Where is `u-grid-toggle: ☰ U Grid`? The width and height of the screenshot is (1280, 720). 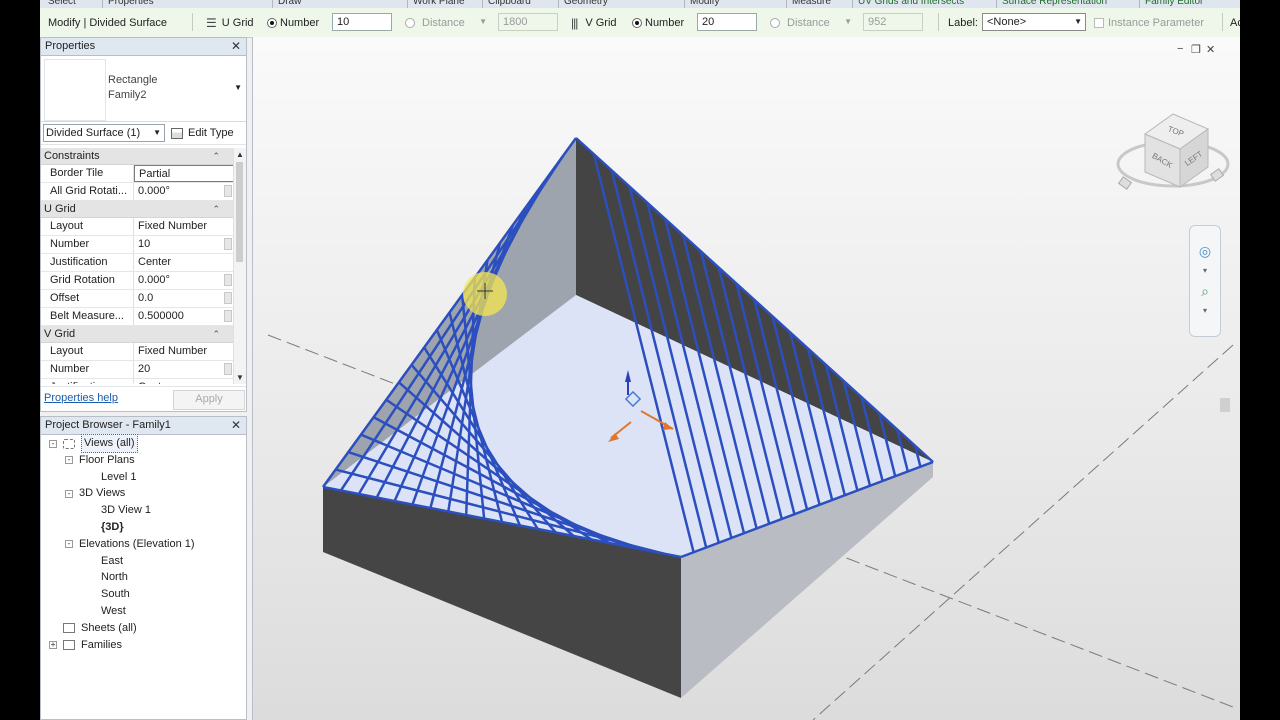
u-grid-toggle: ☰ U Grid is located at coordinates (230, 22).